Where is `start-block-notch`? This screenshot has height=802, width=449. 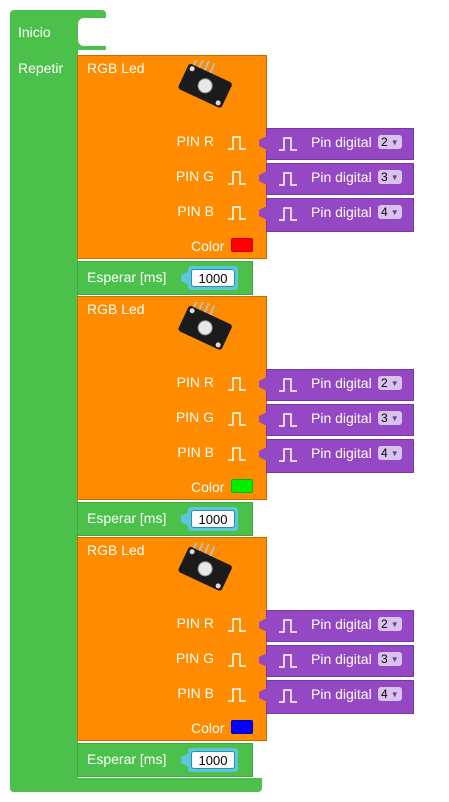 start-block-notch is located at coordinates (92, 32).